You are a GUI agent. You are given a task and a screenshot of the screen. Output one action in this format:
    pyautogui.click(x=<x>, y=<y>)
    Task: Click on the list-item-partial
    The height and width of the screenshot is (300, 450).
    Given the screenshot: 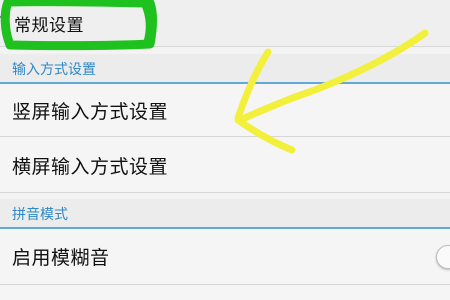 What is the action you would take?
    pyautogui.click(x=225, y=292)
    